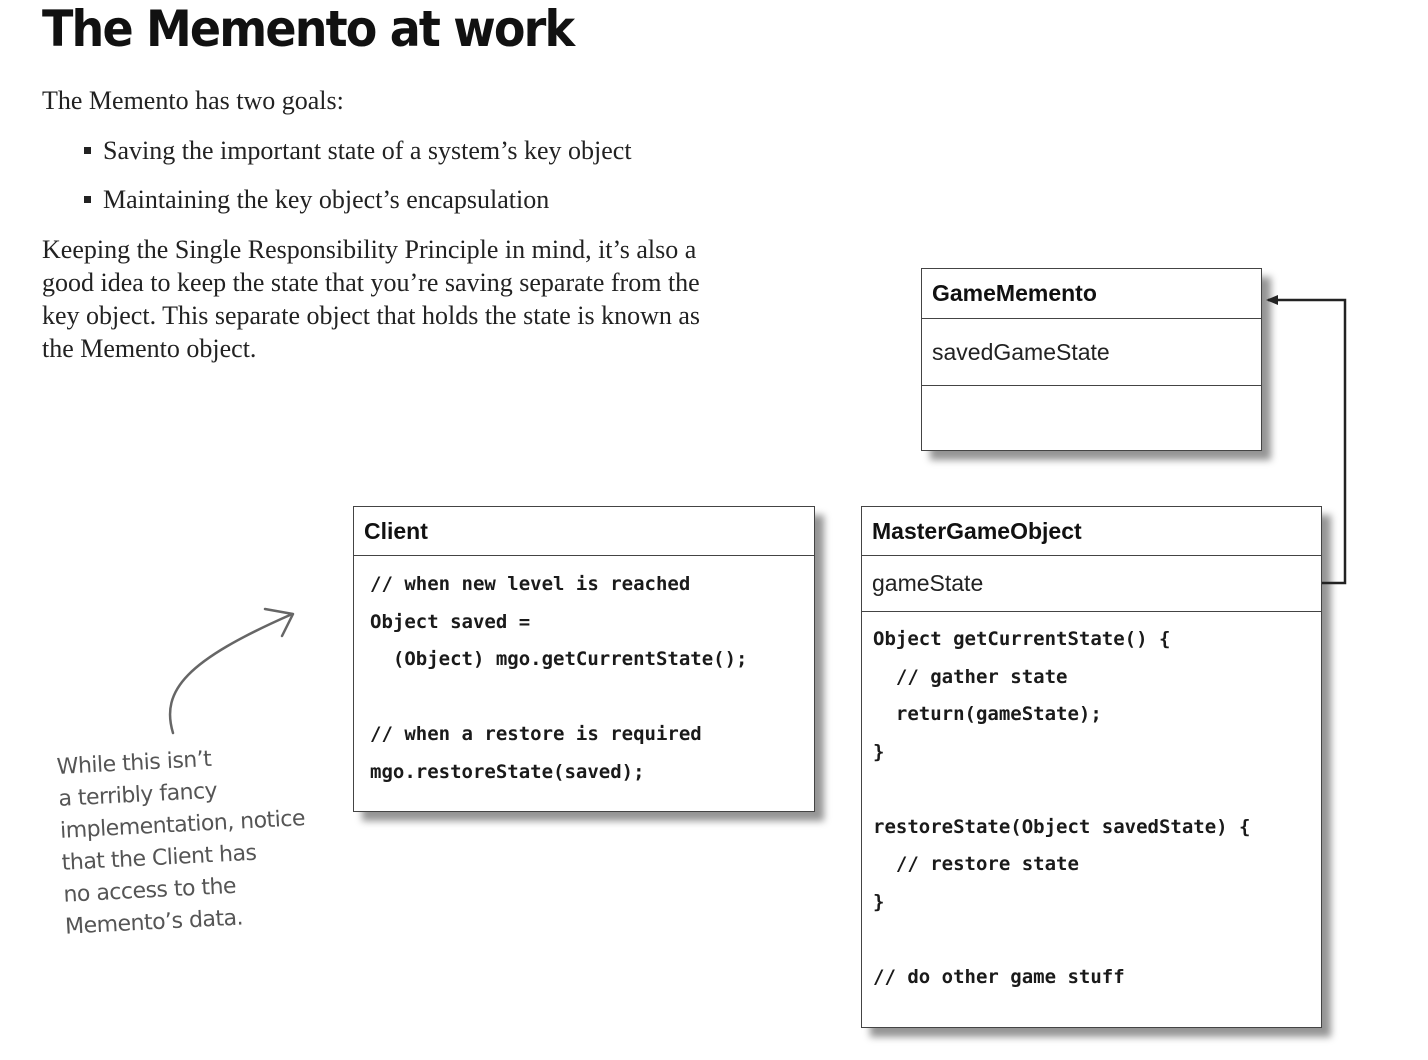 This screenshot has height=1060, width=1428. What do you see at coordinates (279, 622) in the screenshot?
I see `annotation-arrowhead-icon` at bounding box center [279, 622].